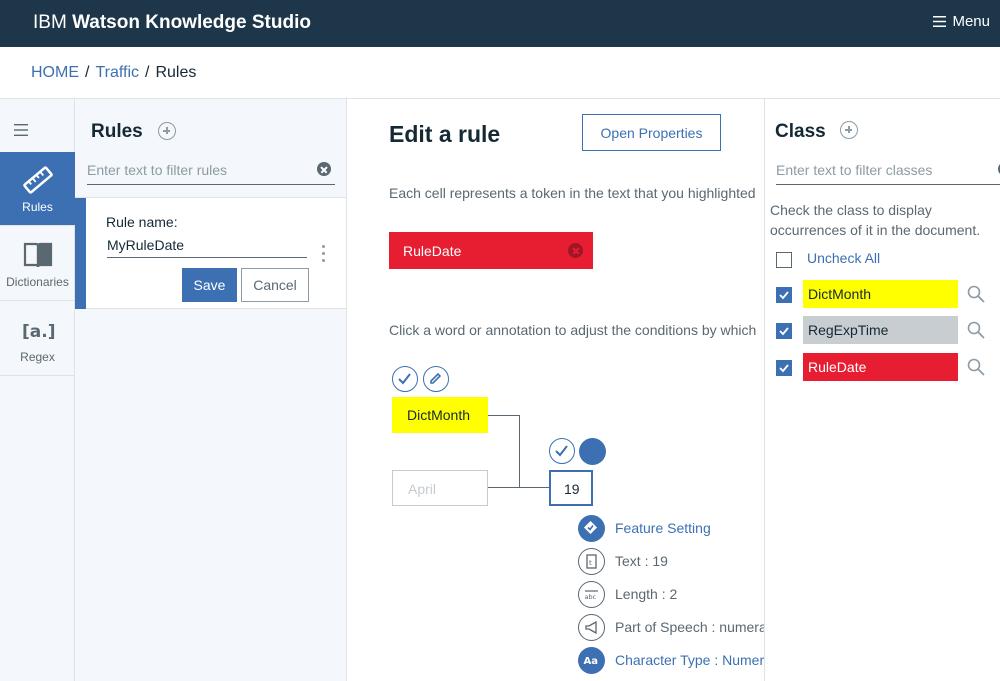 The image size is (1000, 681). I want to click on word-token-label: April, so click(422, 489).